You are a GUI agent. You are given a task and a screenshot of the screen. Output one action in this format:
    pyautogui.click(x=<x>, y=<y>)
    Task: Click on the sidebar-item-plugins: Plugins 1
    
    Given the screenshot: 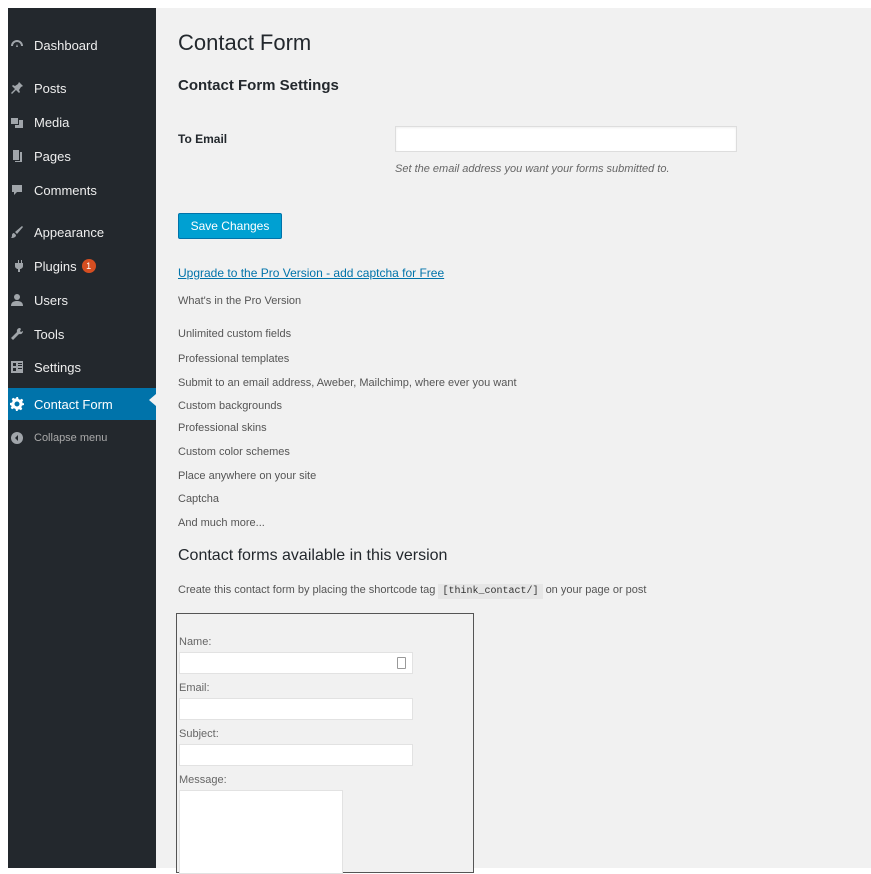 What is the action you would take?
    pyautogui.click(x=82, y=266)
    